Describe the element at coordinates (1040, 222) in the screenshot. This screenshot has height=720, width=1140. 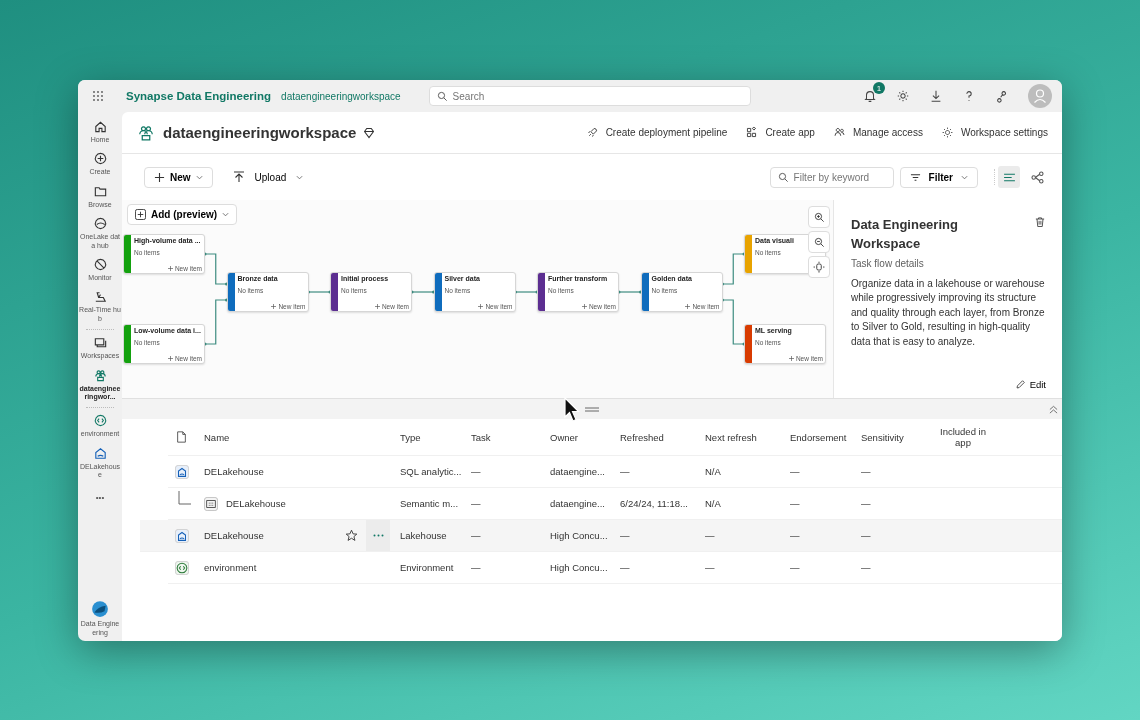
I see `trash-icon` at that location.